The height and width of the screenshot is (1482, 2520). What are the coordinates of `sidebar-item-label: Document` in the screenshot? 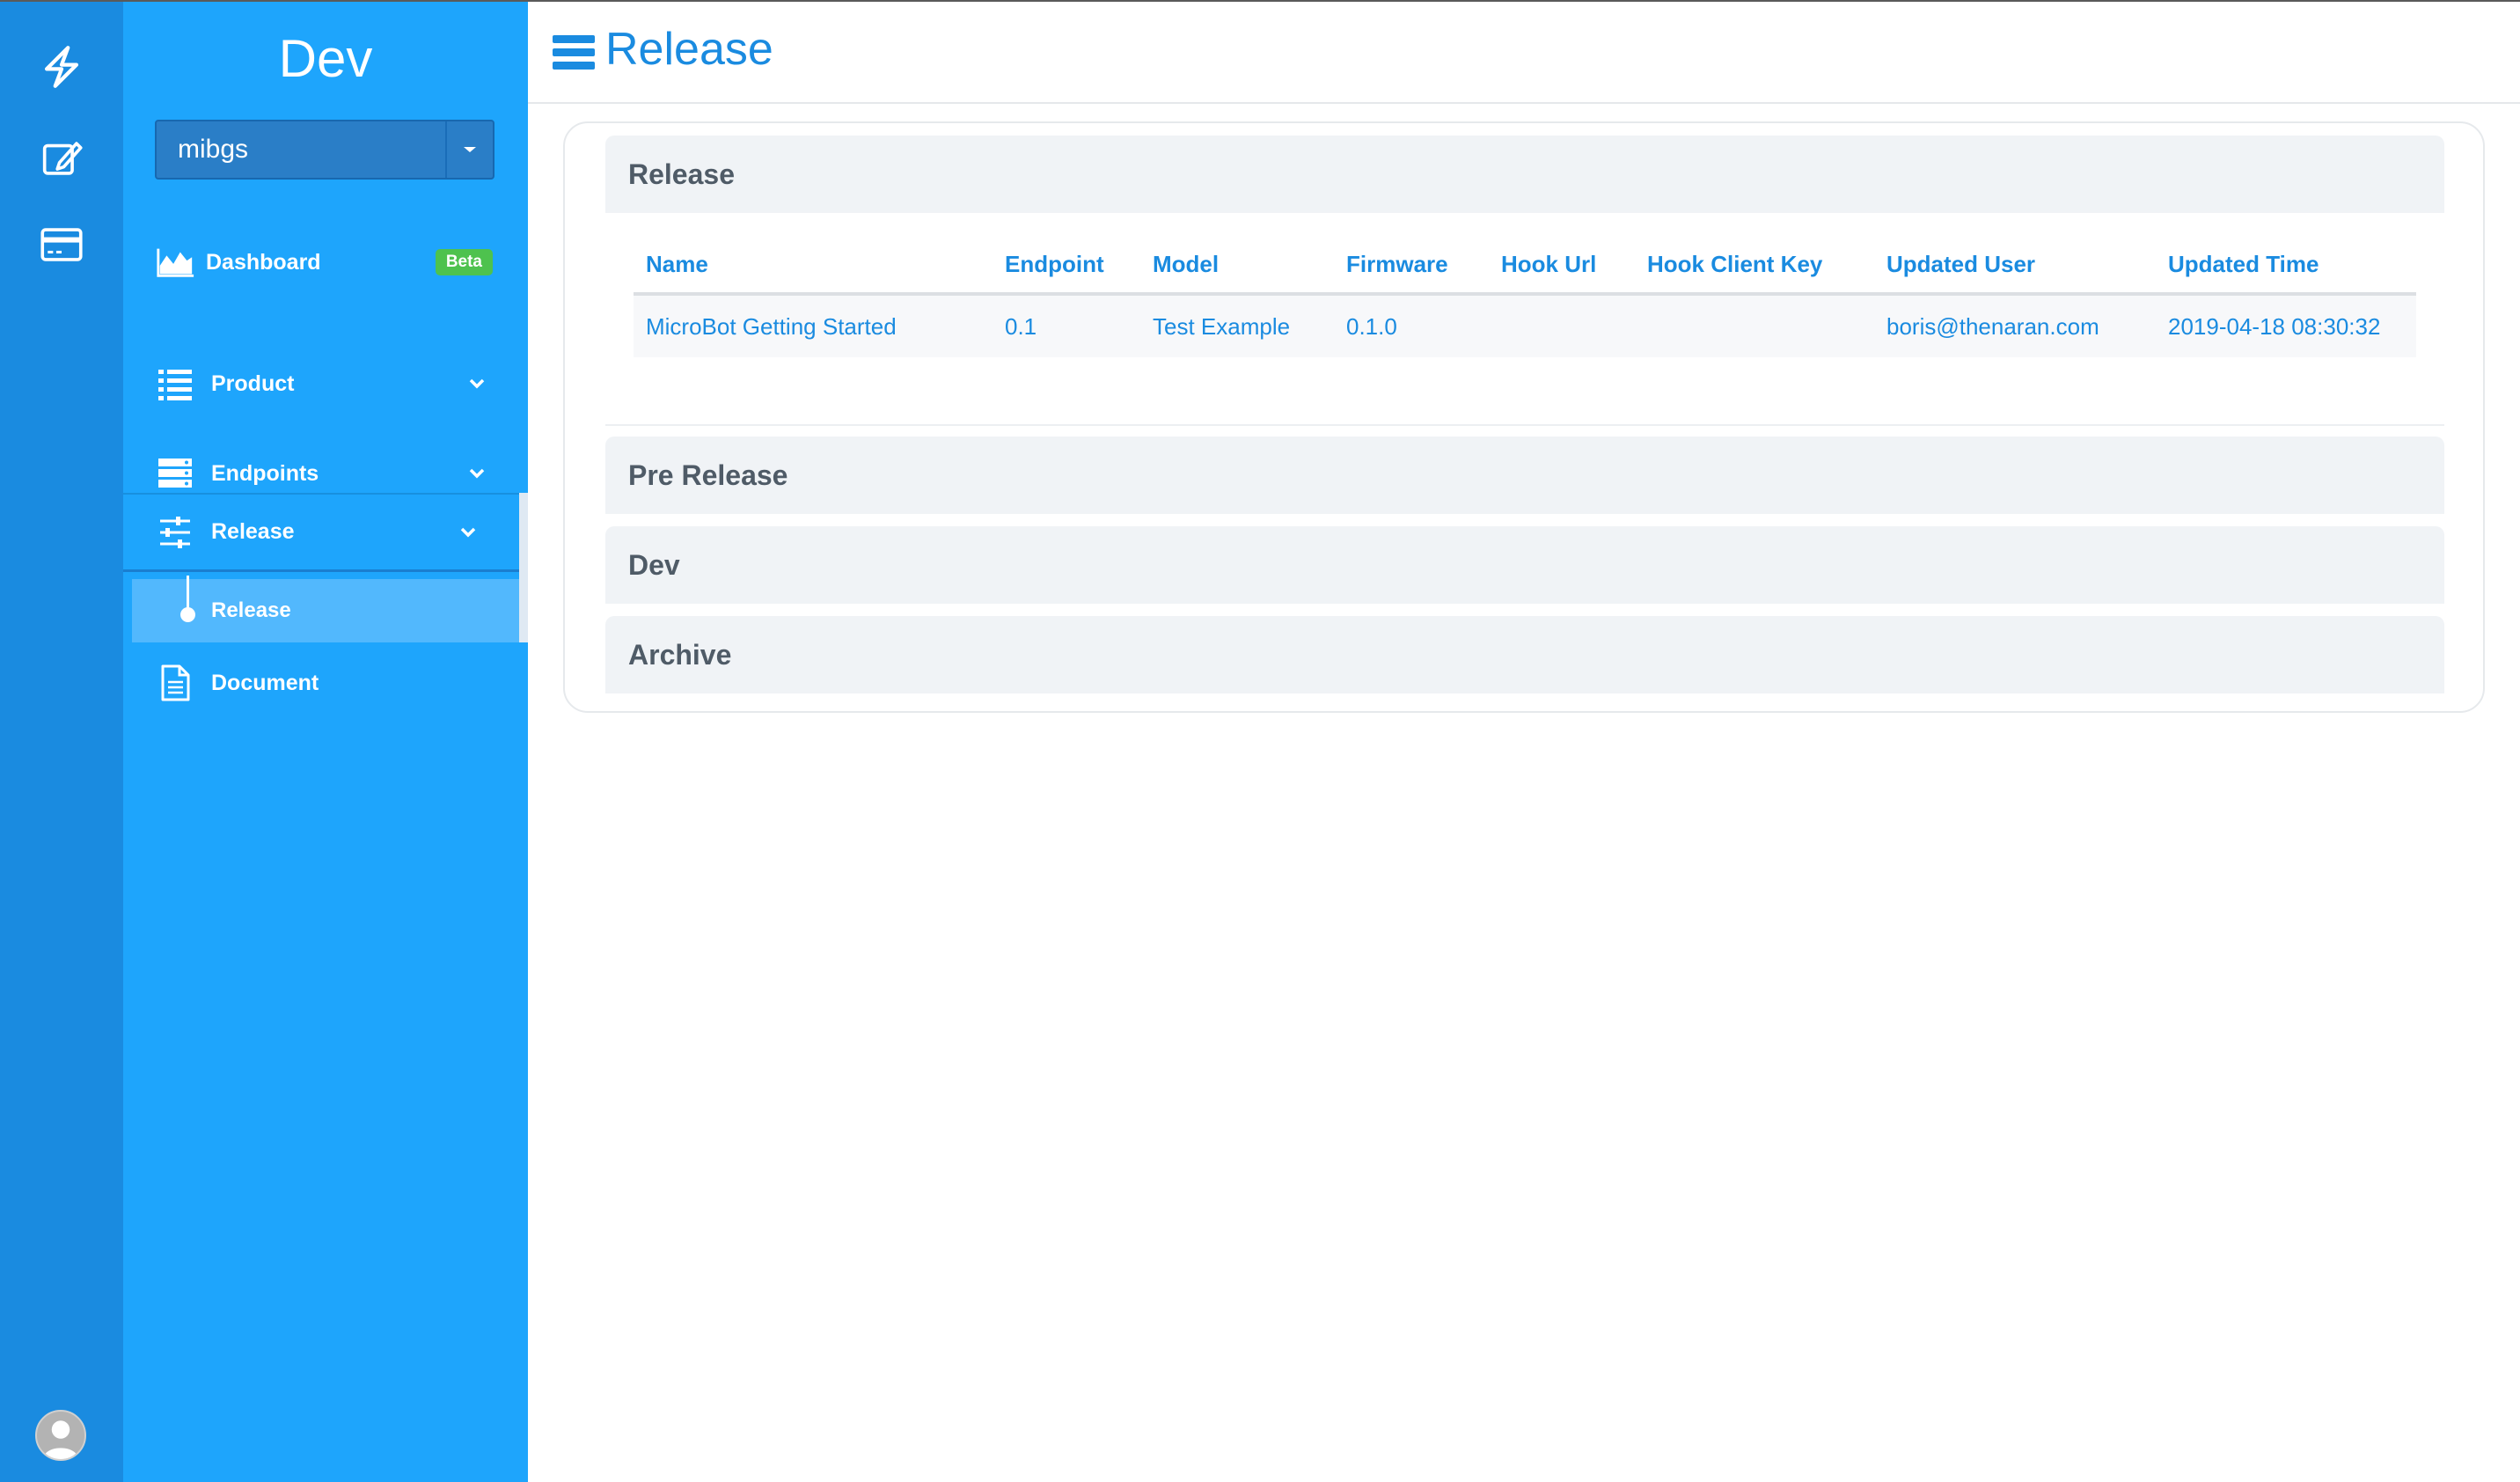 It's located at (265, 683).